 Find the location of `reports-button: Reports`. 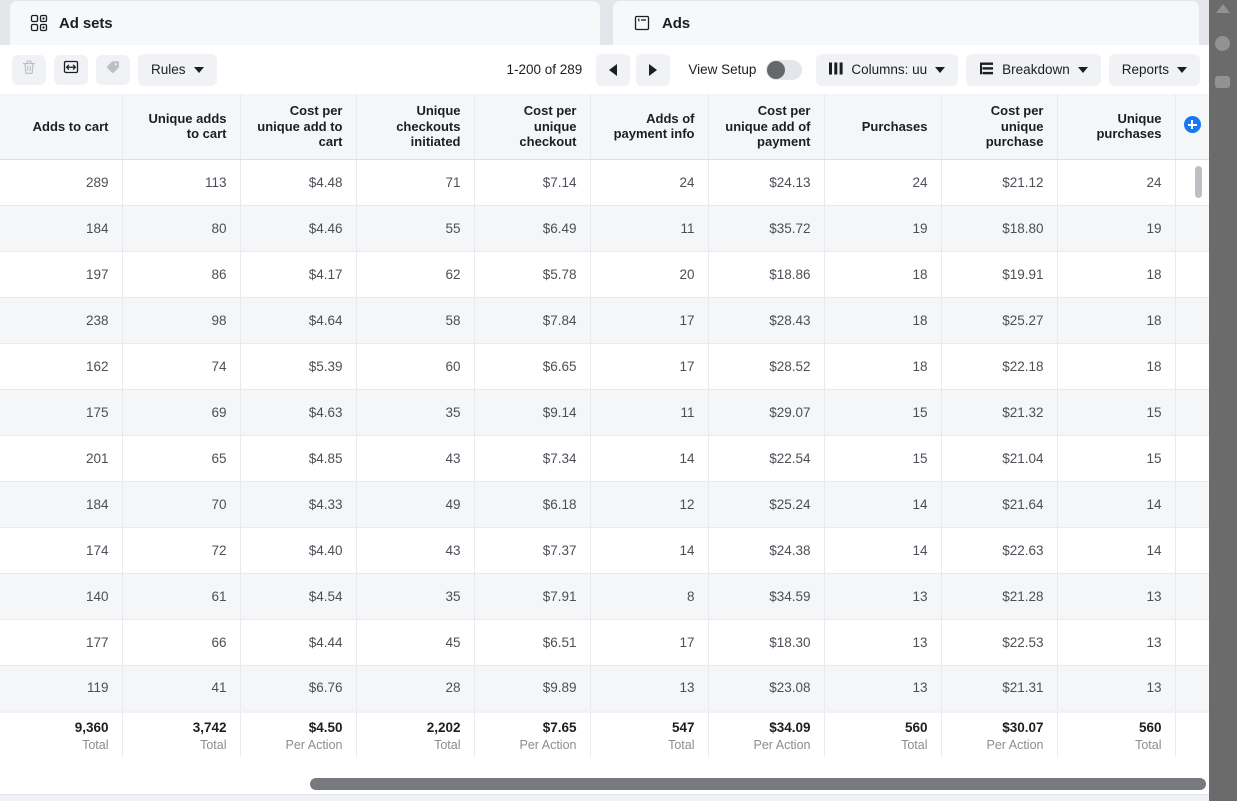

reports-button: Reports is located at coordinates (1154, 69).